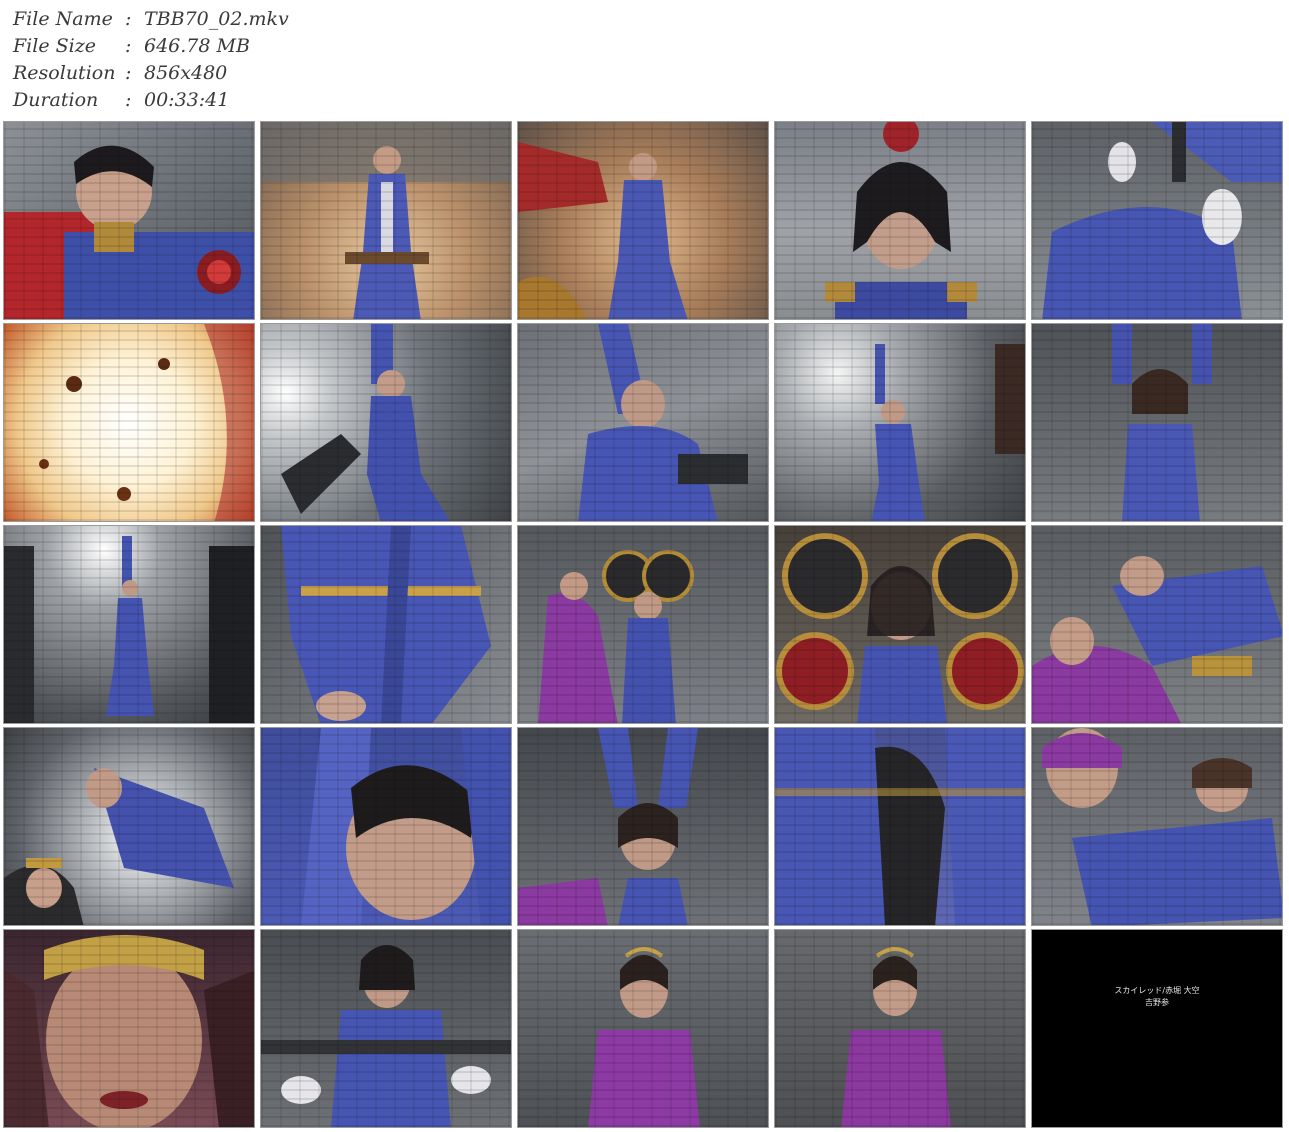  Describe the element at coordinates (63, 19) in the screenshot. I see `file-name-label: File Name` at that location.